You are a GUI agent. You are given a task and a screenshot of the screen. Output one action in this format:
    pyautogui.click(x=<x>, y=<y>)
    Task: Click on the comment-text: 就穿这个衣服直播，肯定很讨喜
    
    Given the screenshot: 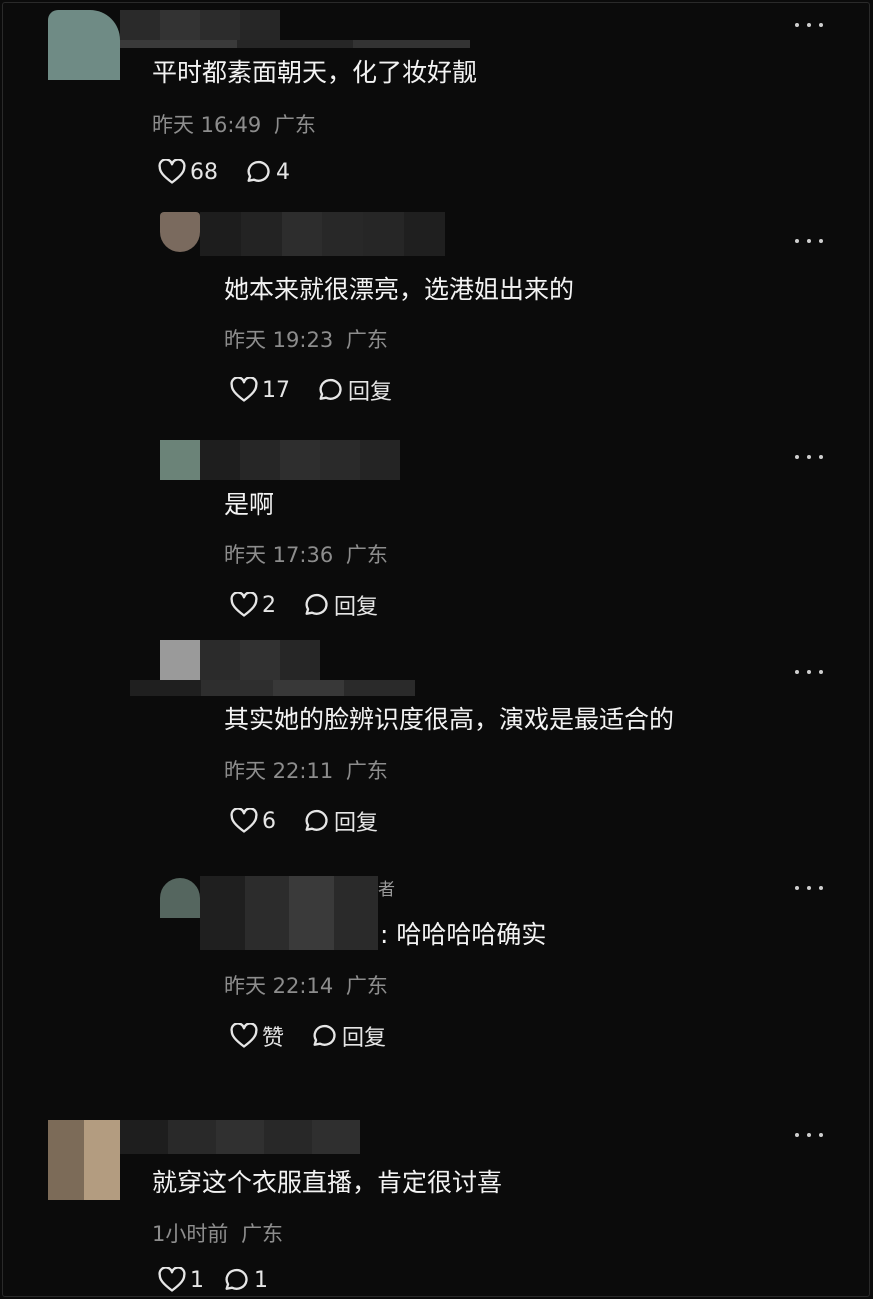 What is the action you would take?
    pyautogui.click(x=327, y=1182)
    